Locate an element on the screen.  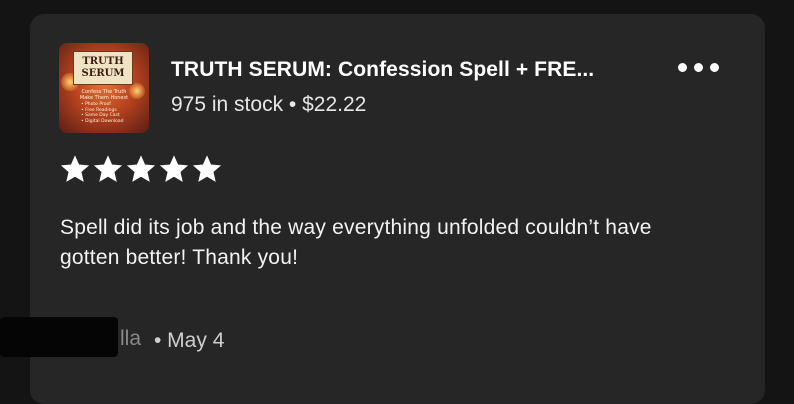
thumbnail-bullet: • Digital Download is located at coordinates (102, 121).